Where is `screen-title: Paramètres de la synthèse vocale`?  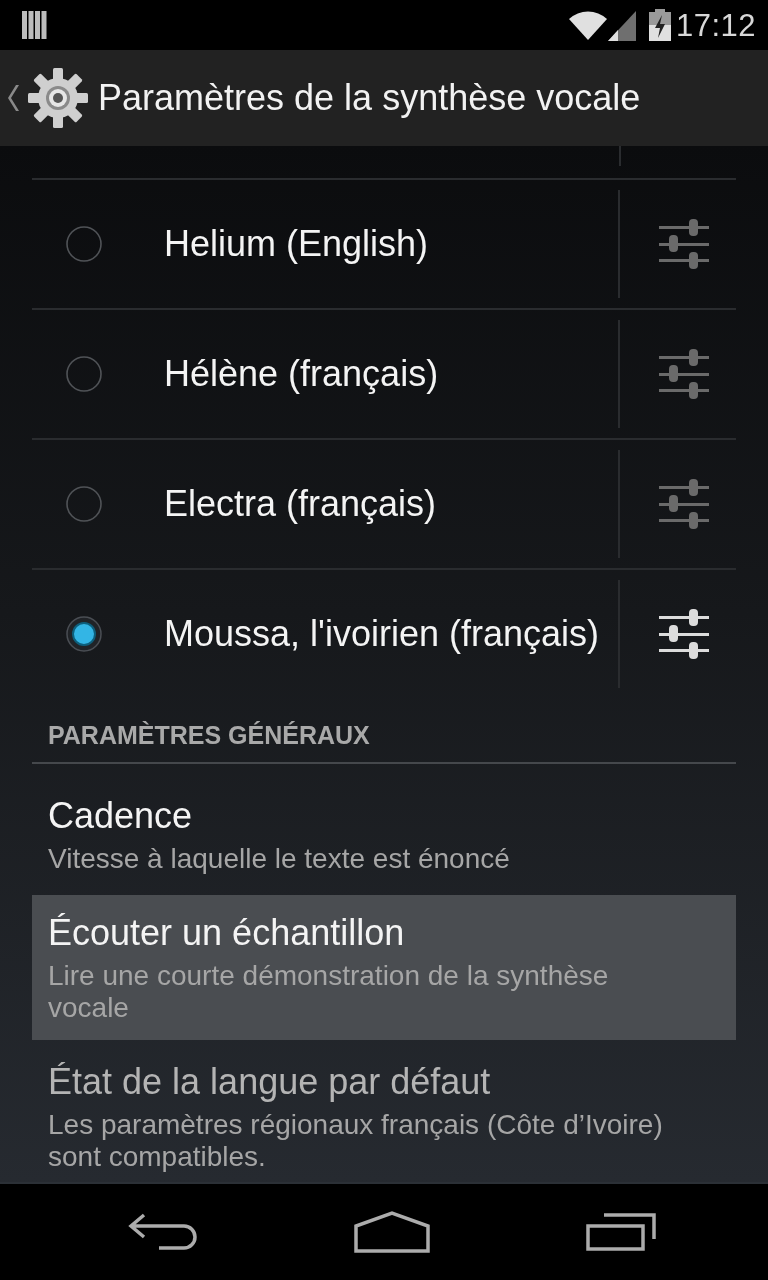 screen-title: Paramètres de la synthèse vocale is located at coordinates (369, 98).